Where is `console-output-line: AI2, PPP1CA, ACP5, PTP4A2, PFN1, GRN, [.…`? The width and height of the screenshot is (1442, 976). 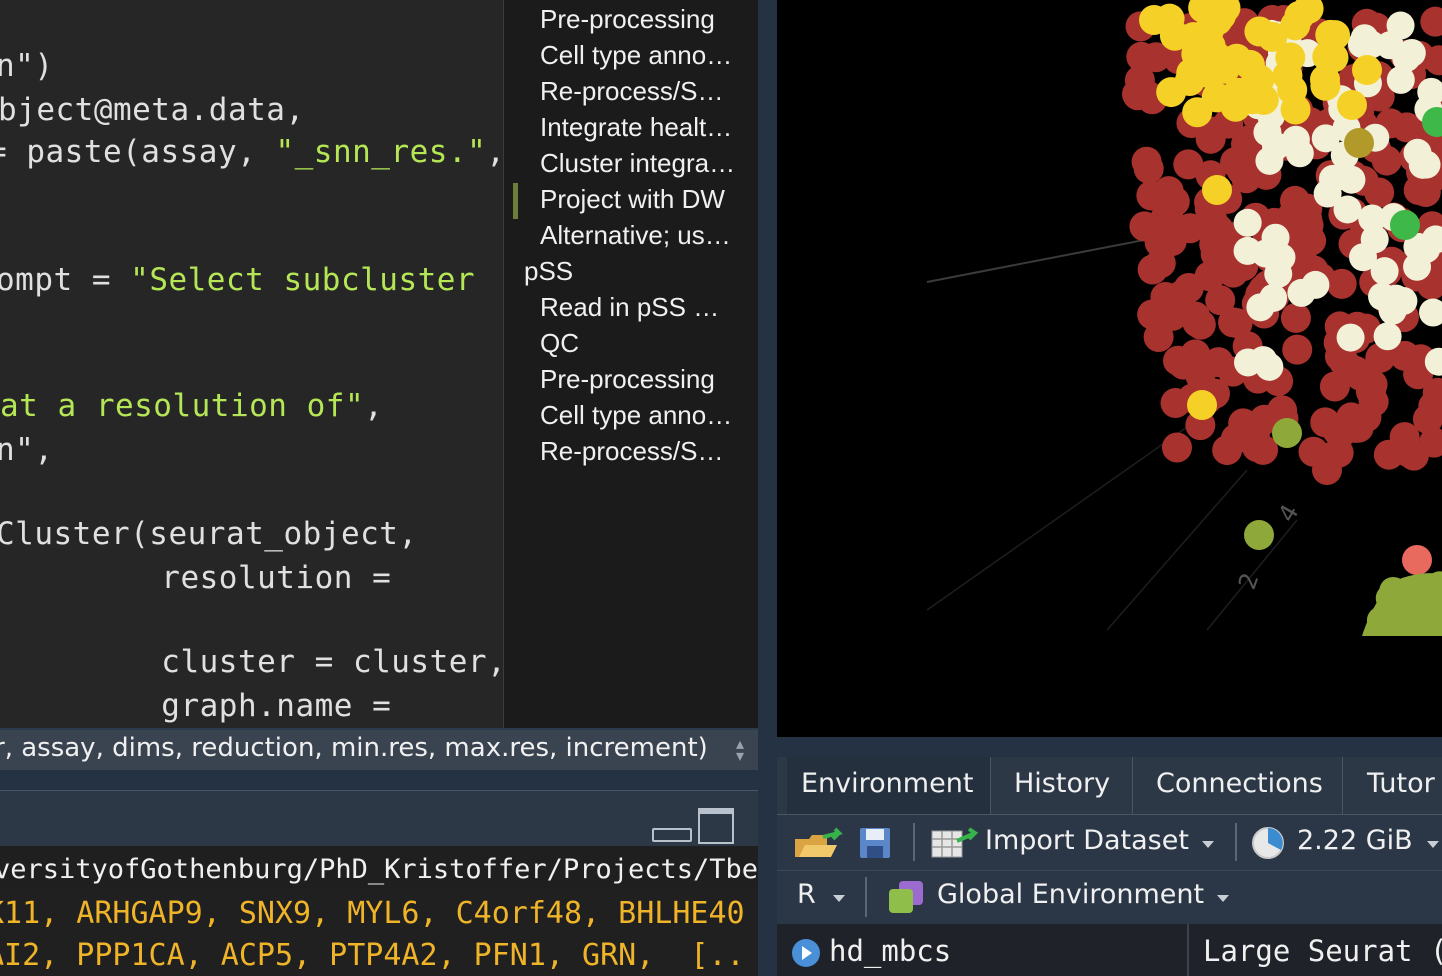
console-output-line: AI2, PPP1CA, ACP5, PTP4A2, PFN1, GRN, [.… is located at coordinates (372, 955).